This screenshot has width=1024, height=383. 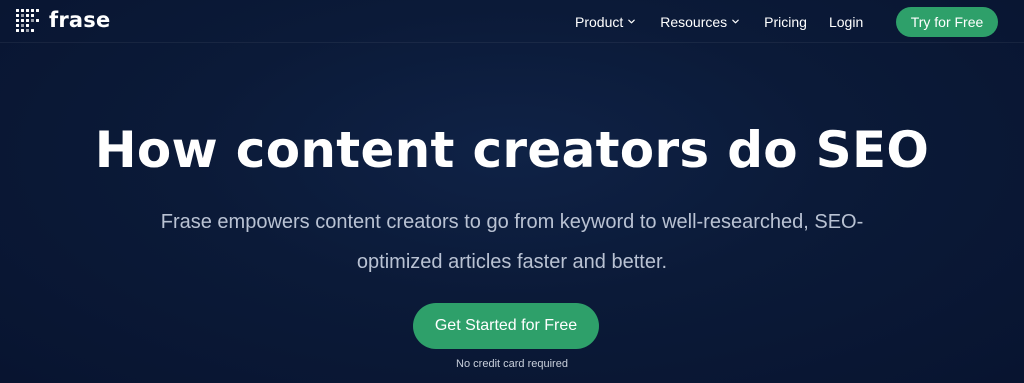 What do you see at coordinates (512, 150) in the screenshot?
I see `hero-title: How content creators do SEO` at bounding box center [512, 150].